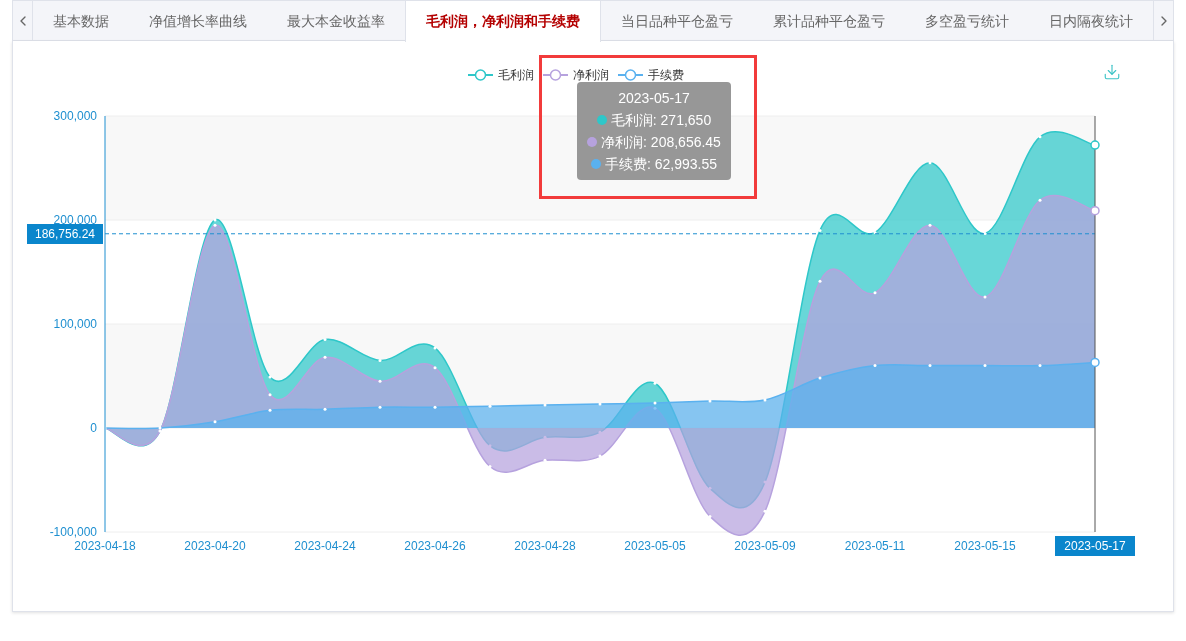 Image resolution: width=1186 pixels, height=641 pixels. I want to click on x-tick-label: 2023-05-17, so click(1095, 546).